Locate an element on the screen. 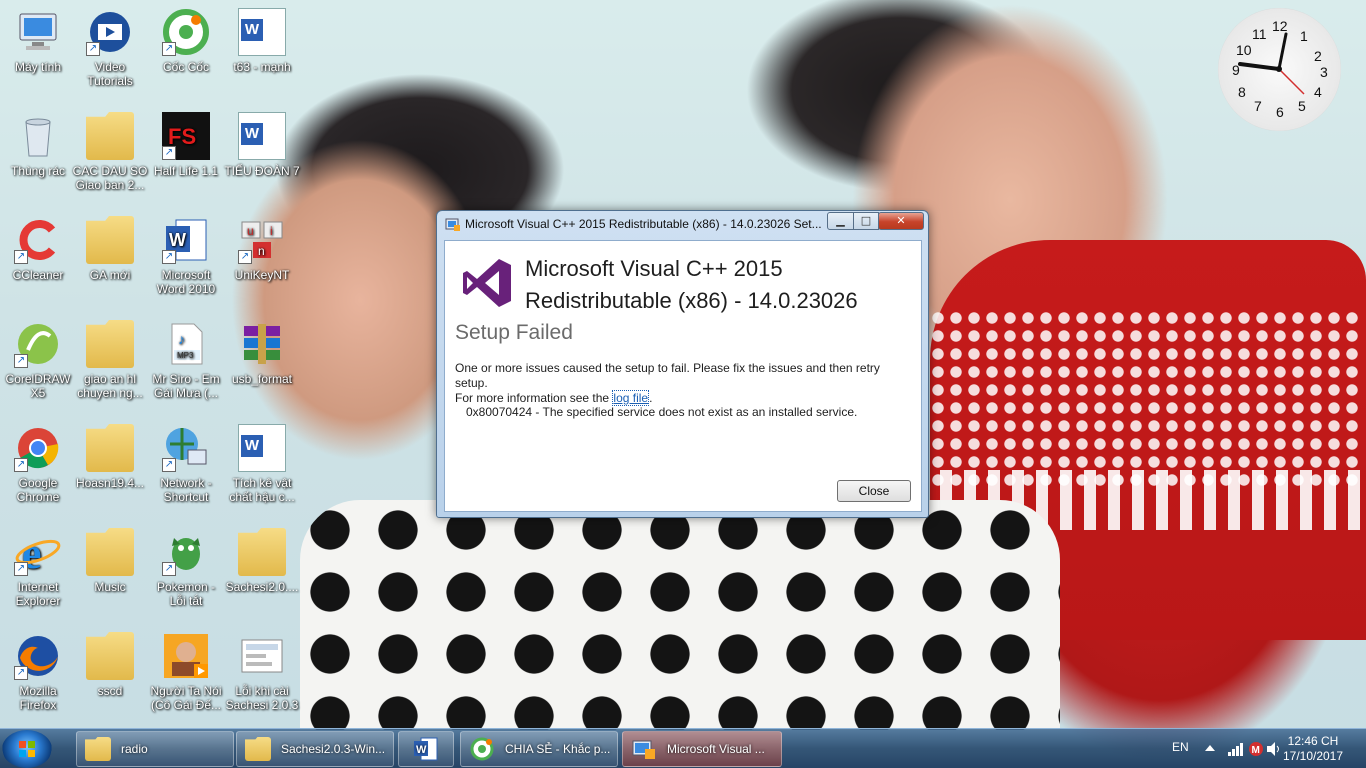  maximize-button: □ is located at coordinates (866, 221).